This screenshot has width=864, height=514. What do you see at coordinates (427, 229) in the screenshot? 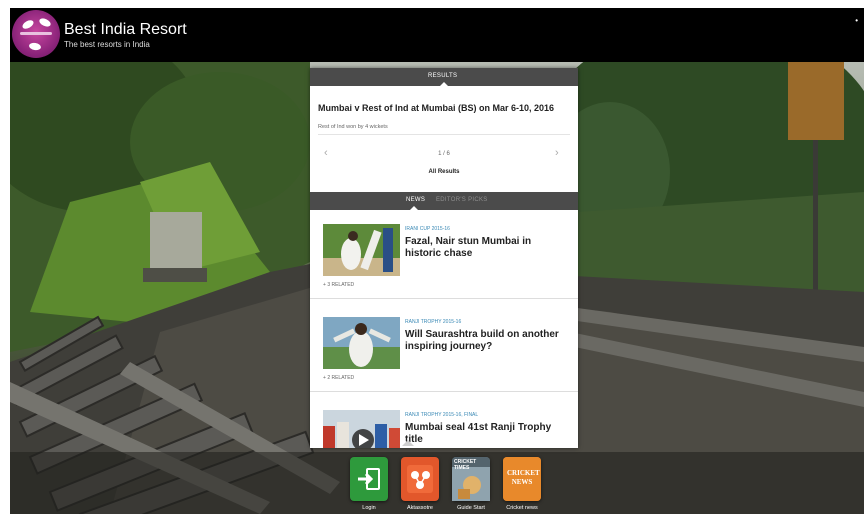
I see `story-category: IRANI CUP 2015-16` at bounding box center [427, 229].